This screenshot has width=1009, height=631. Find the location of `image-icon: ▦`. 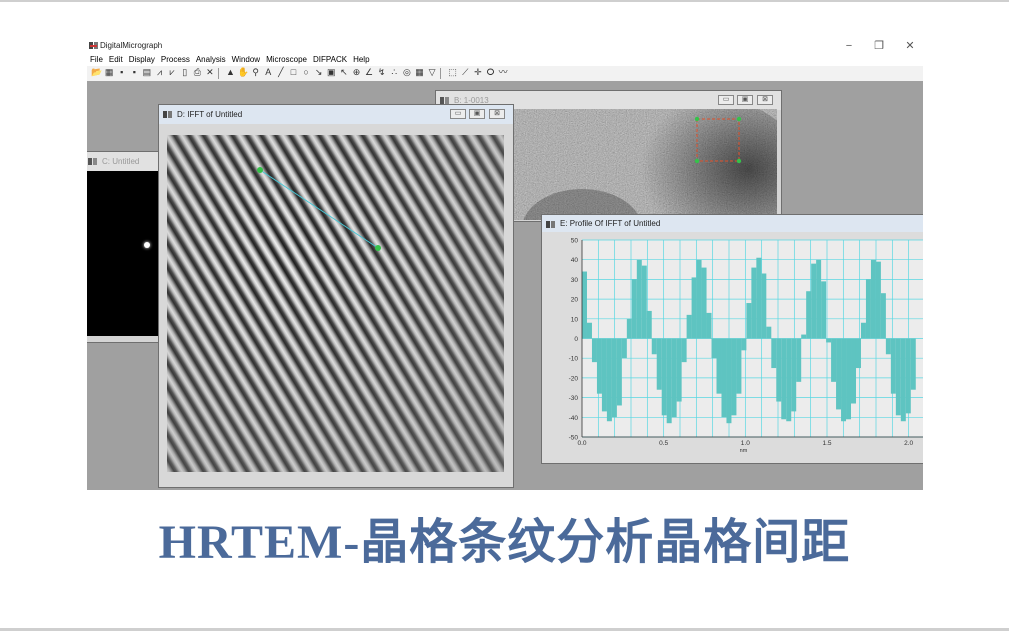

image-icon: ▦ is located at coordinates (109, 72).